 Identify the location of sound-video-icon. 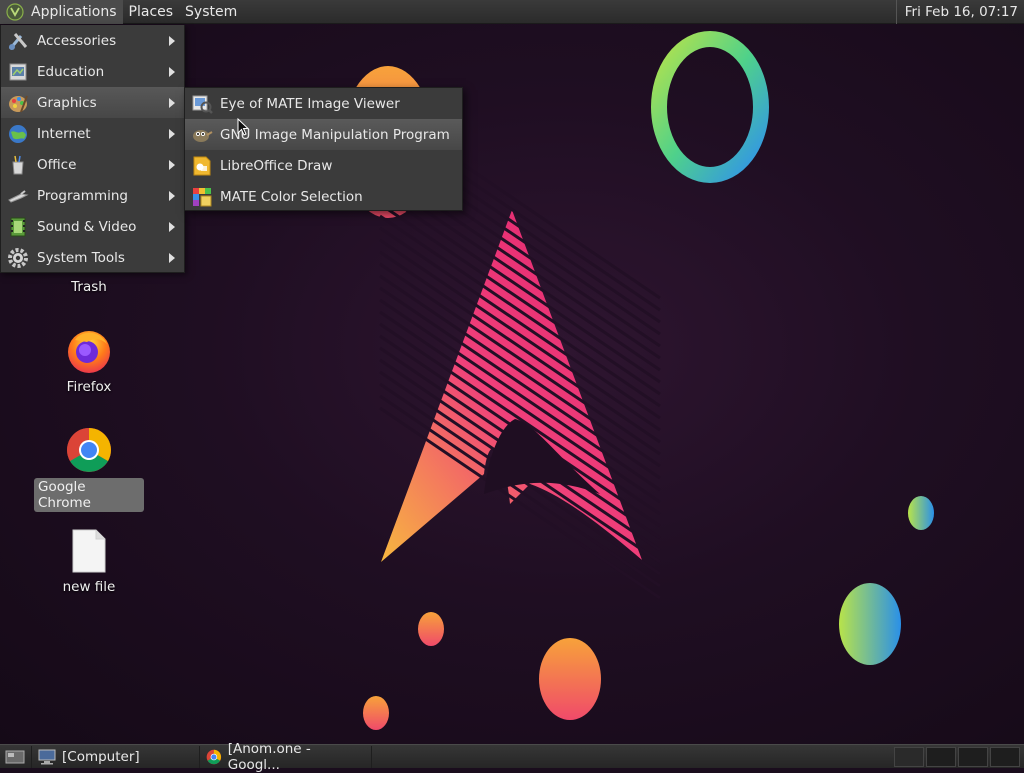
(18, 226).